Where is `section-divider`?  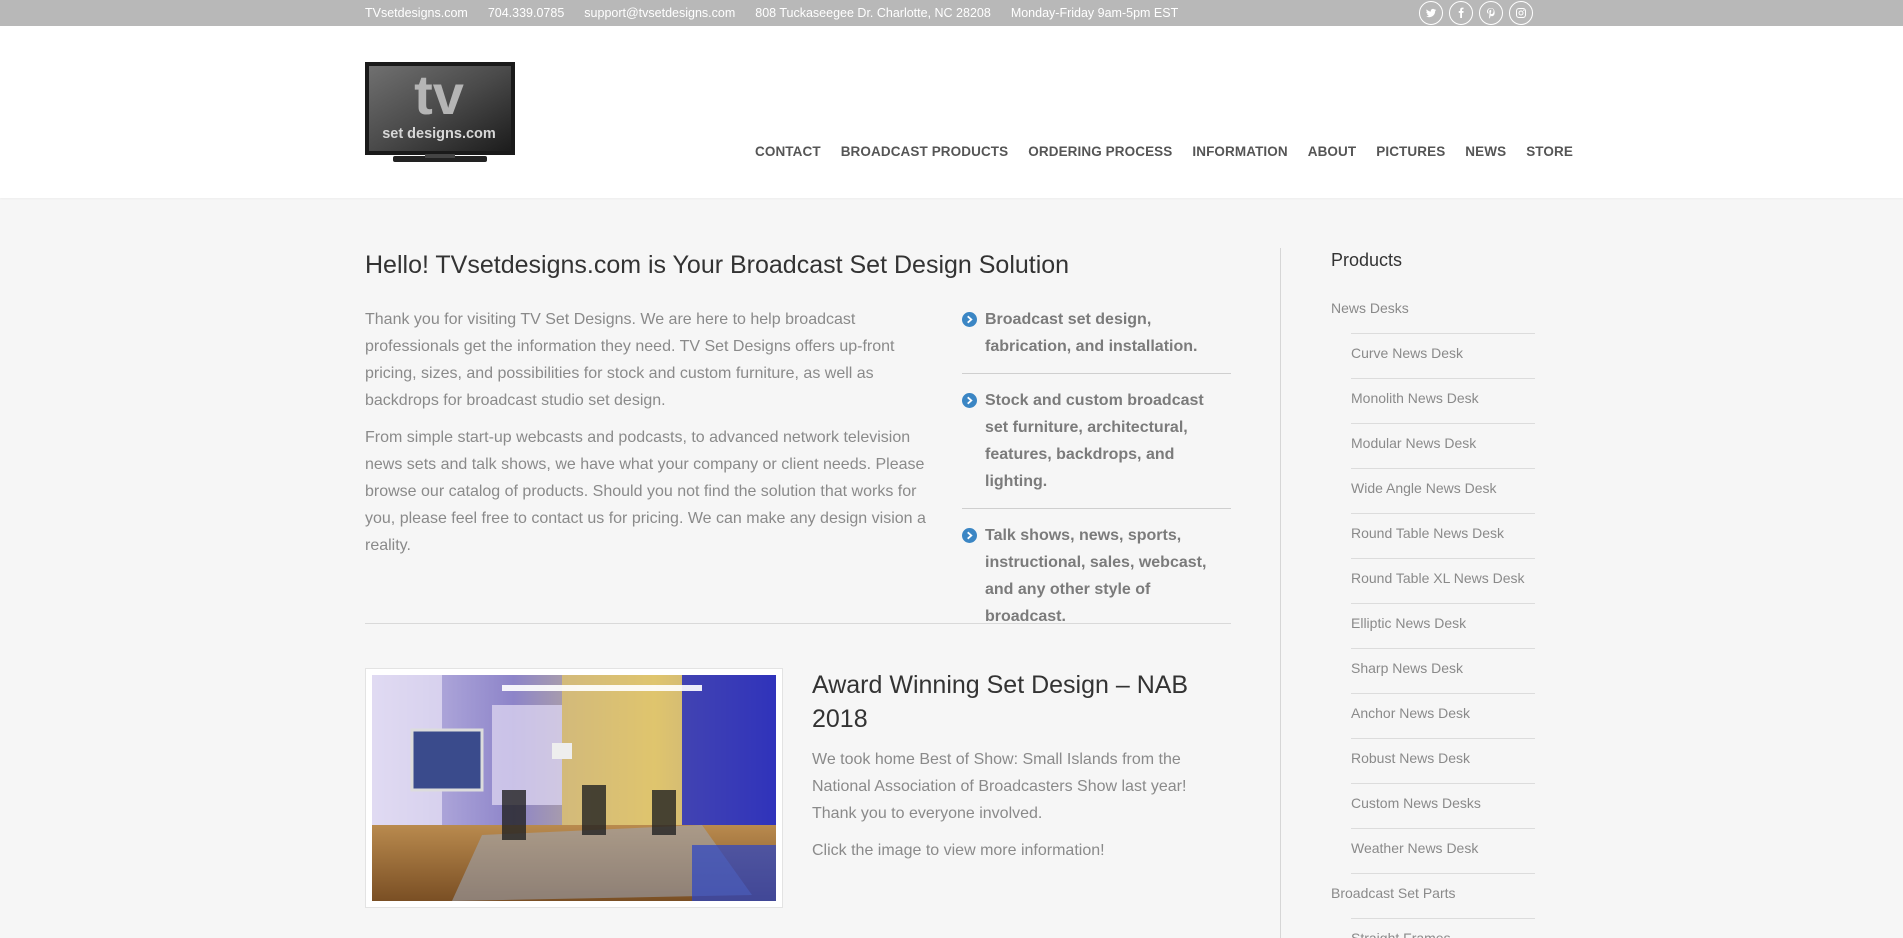
section-divider is located at coordinates (798, 623).